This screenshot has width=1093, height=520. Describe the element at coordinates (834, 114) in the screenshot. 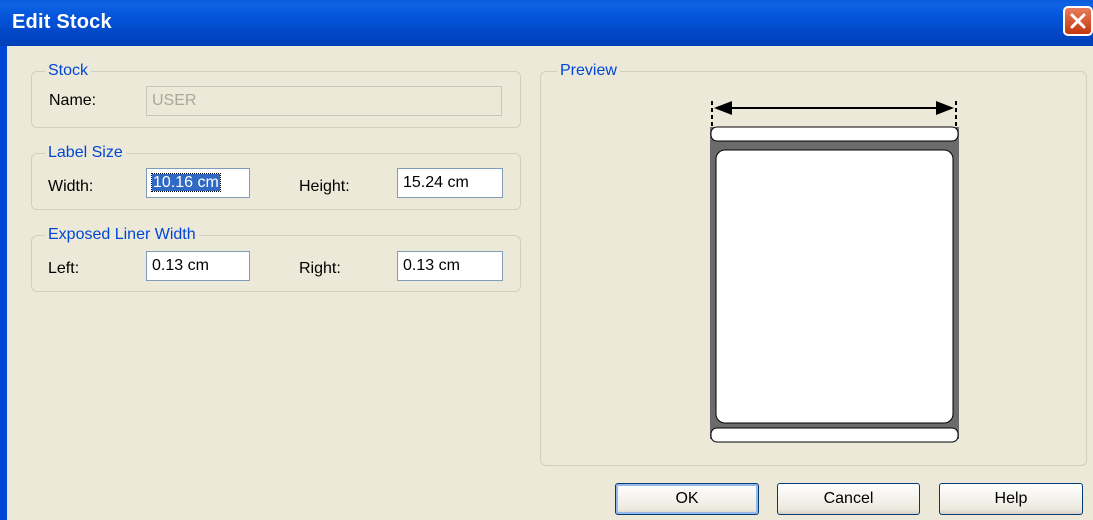

I see `width-dimension-arrow` at that location.